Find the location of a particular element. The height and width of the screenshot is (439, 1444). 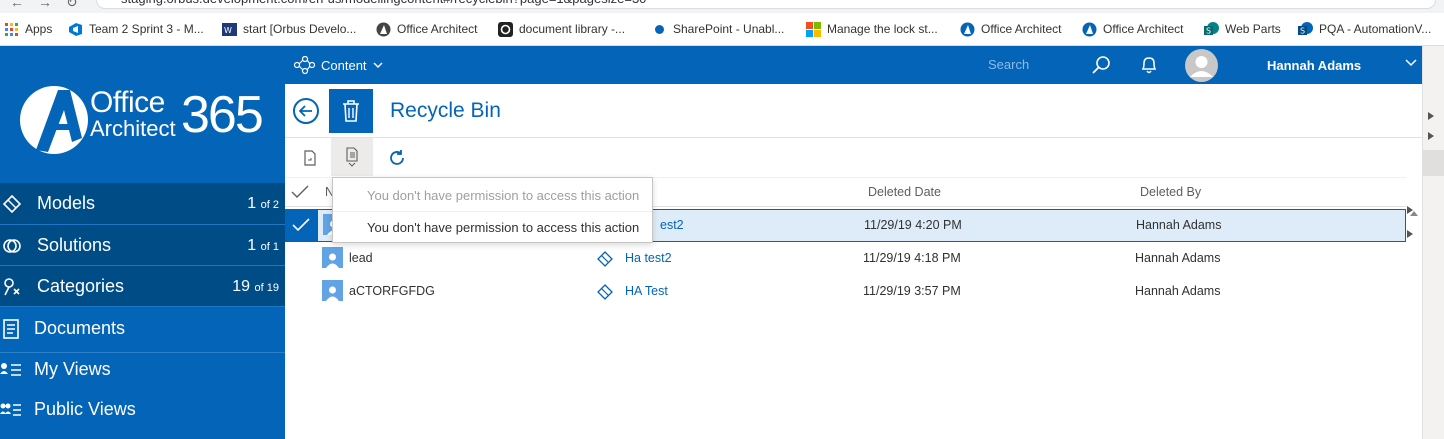

reload-icon: ↻ is located at coordinates (72, 5).